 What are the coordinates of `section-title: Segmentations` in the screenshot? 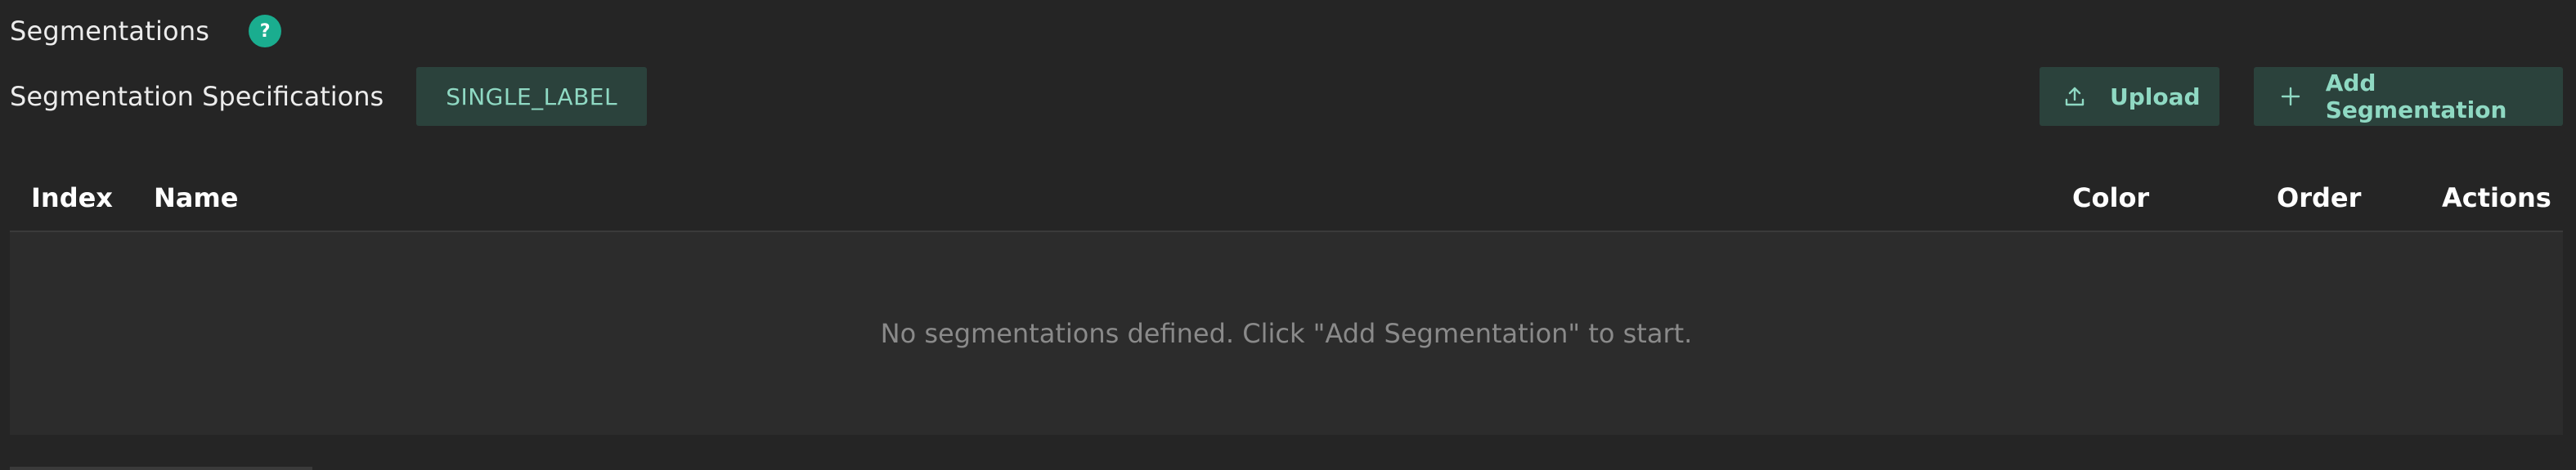 It's located at (110, 31).